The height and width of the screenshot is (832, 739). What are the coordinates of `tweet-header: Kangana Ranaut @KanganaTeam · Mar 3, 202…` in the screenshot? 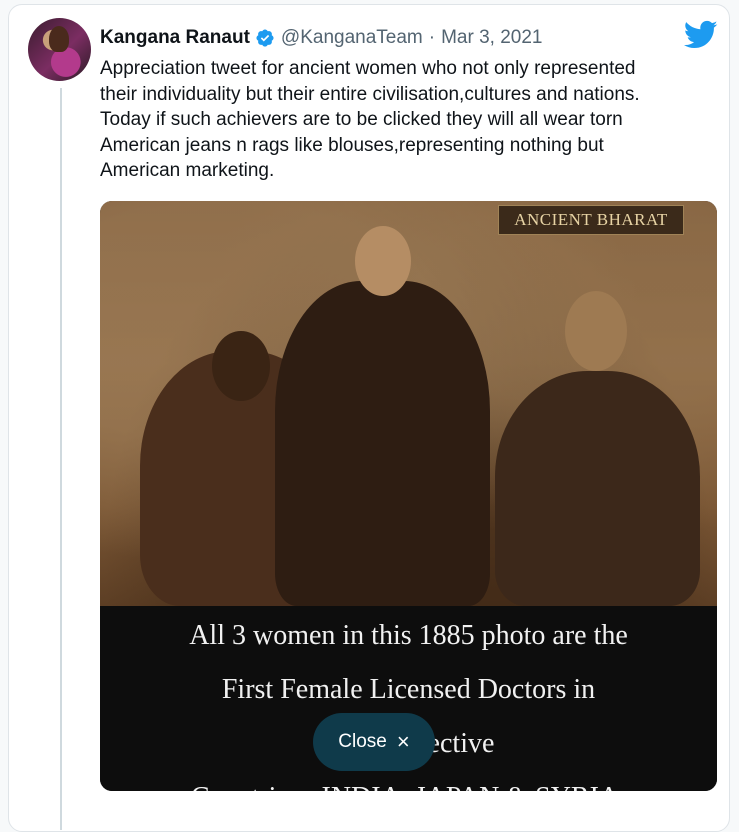 It's located at (321, 38).